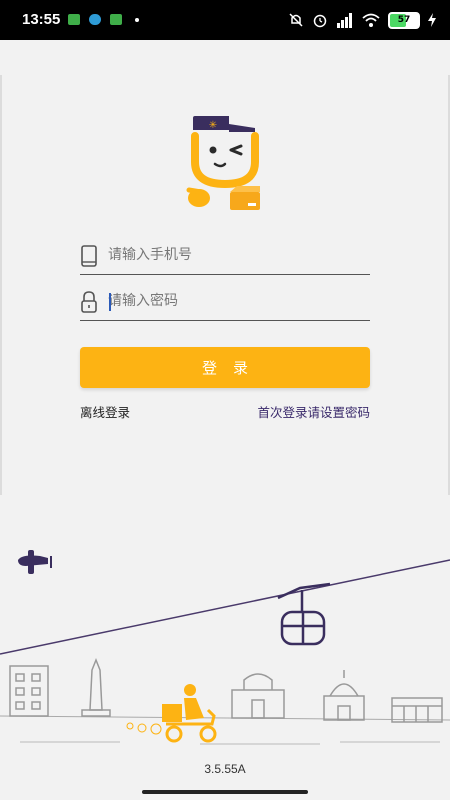  Describe the element at coordinates (1, 285) in the screenshot. I see `frame-border-left` at that location.